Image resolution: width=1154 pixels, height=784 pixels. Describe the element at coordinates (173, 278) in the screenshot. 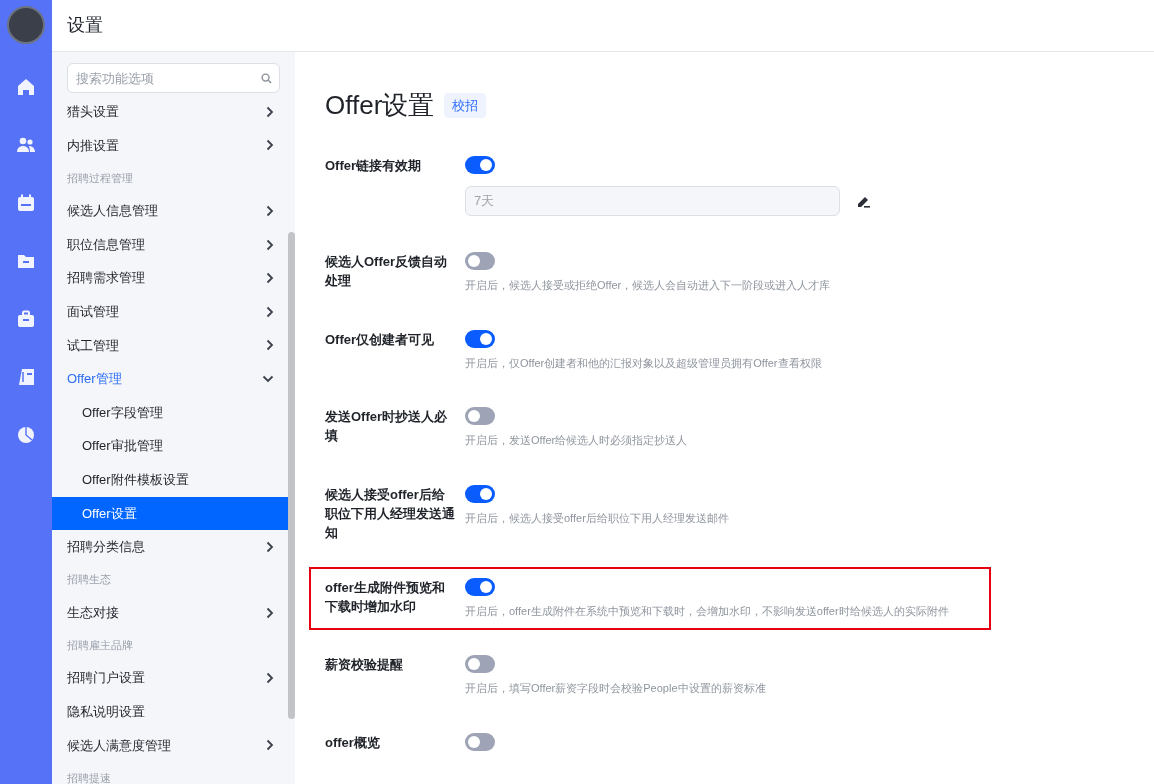

I see `sidebar-item: 招聘需求管理` at that location.